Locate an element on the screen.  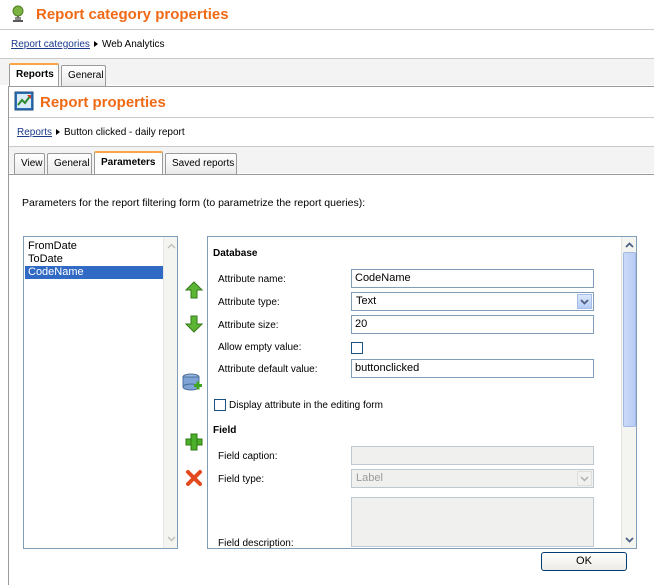
attribute-name-input: CodeName is located at coordinates (472, 278).